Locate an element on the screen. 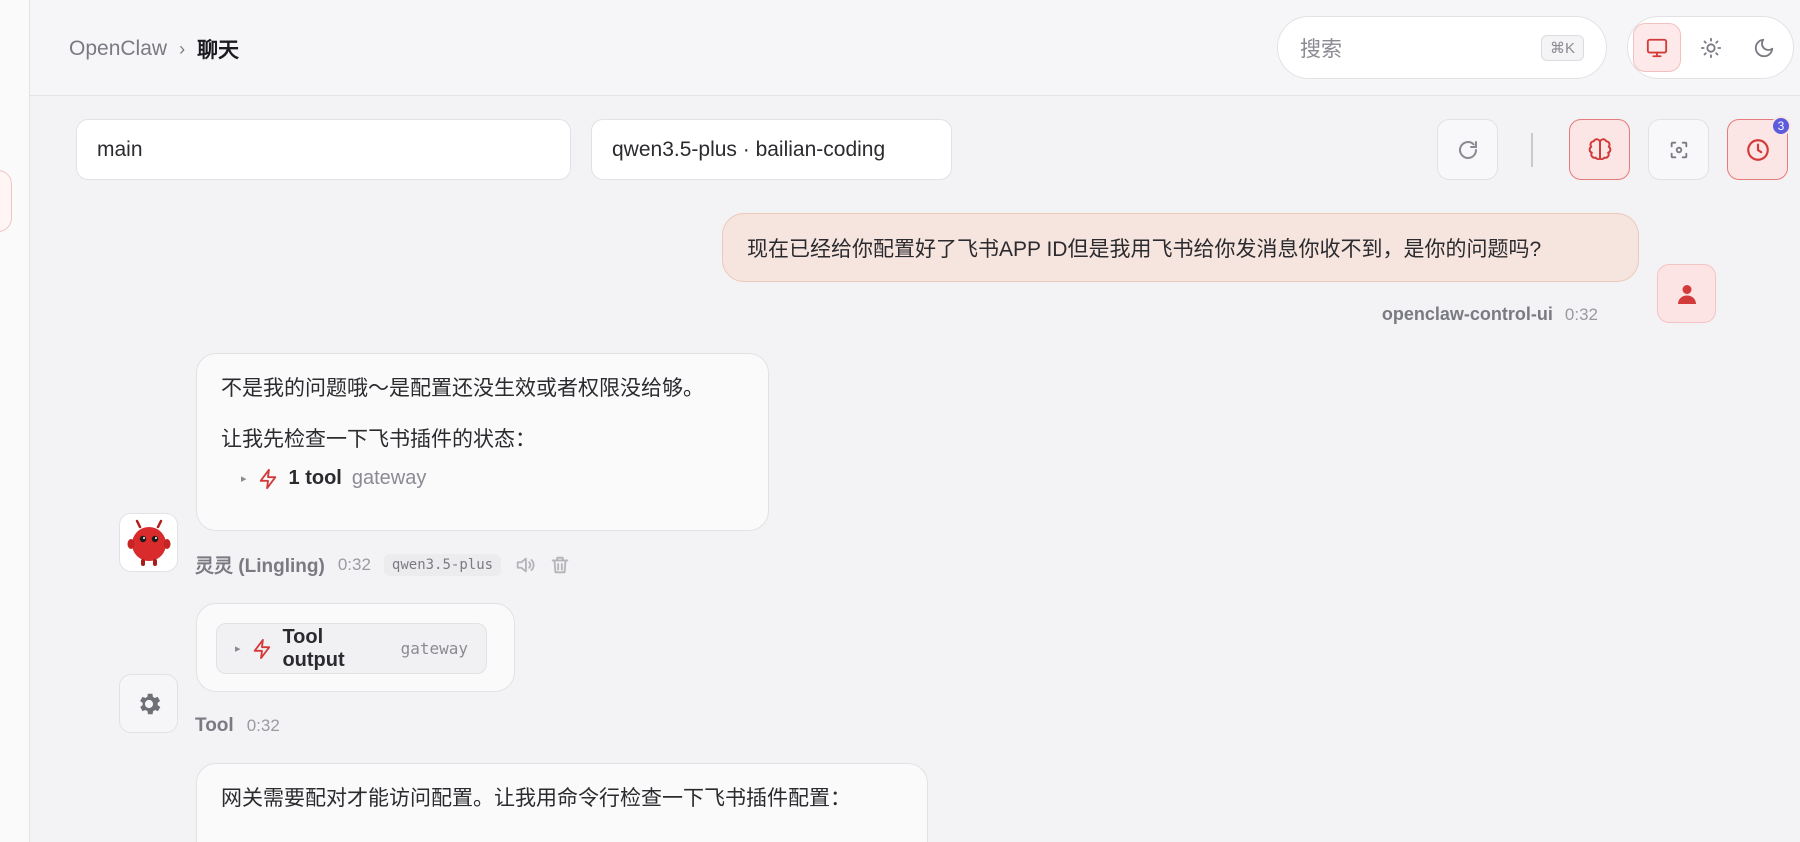 This screenshot has width=1800, height=842. search-shortcut: ⌘K is located at coordinates (1562, 47).